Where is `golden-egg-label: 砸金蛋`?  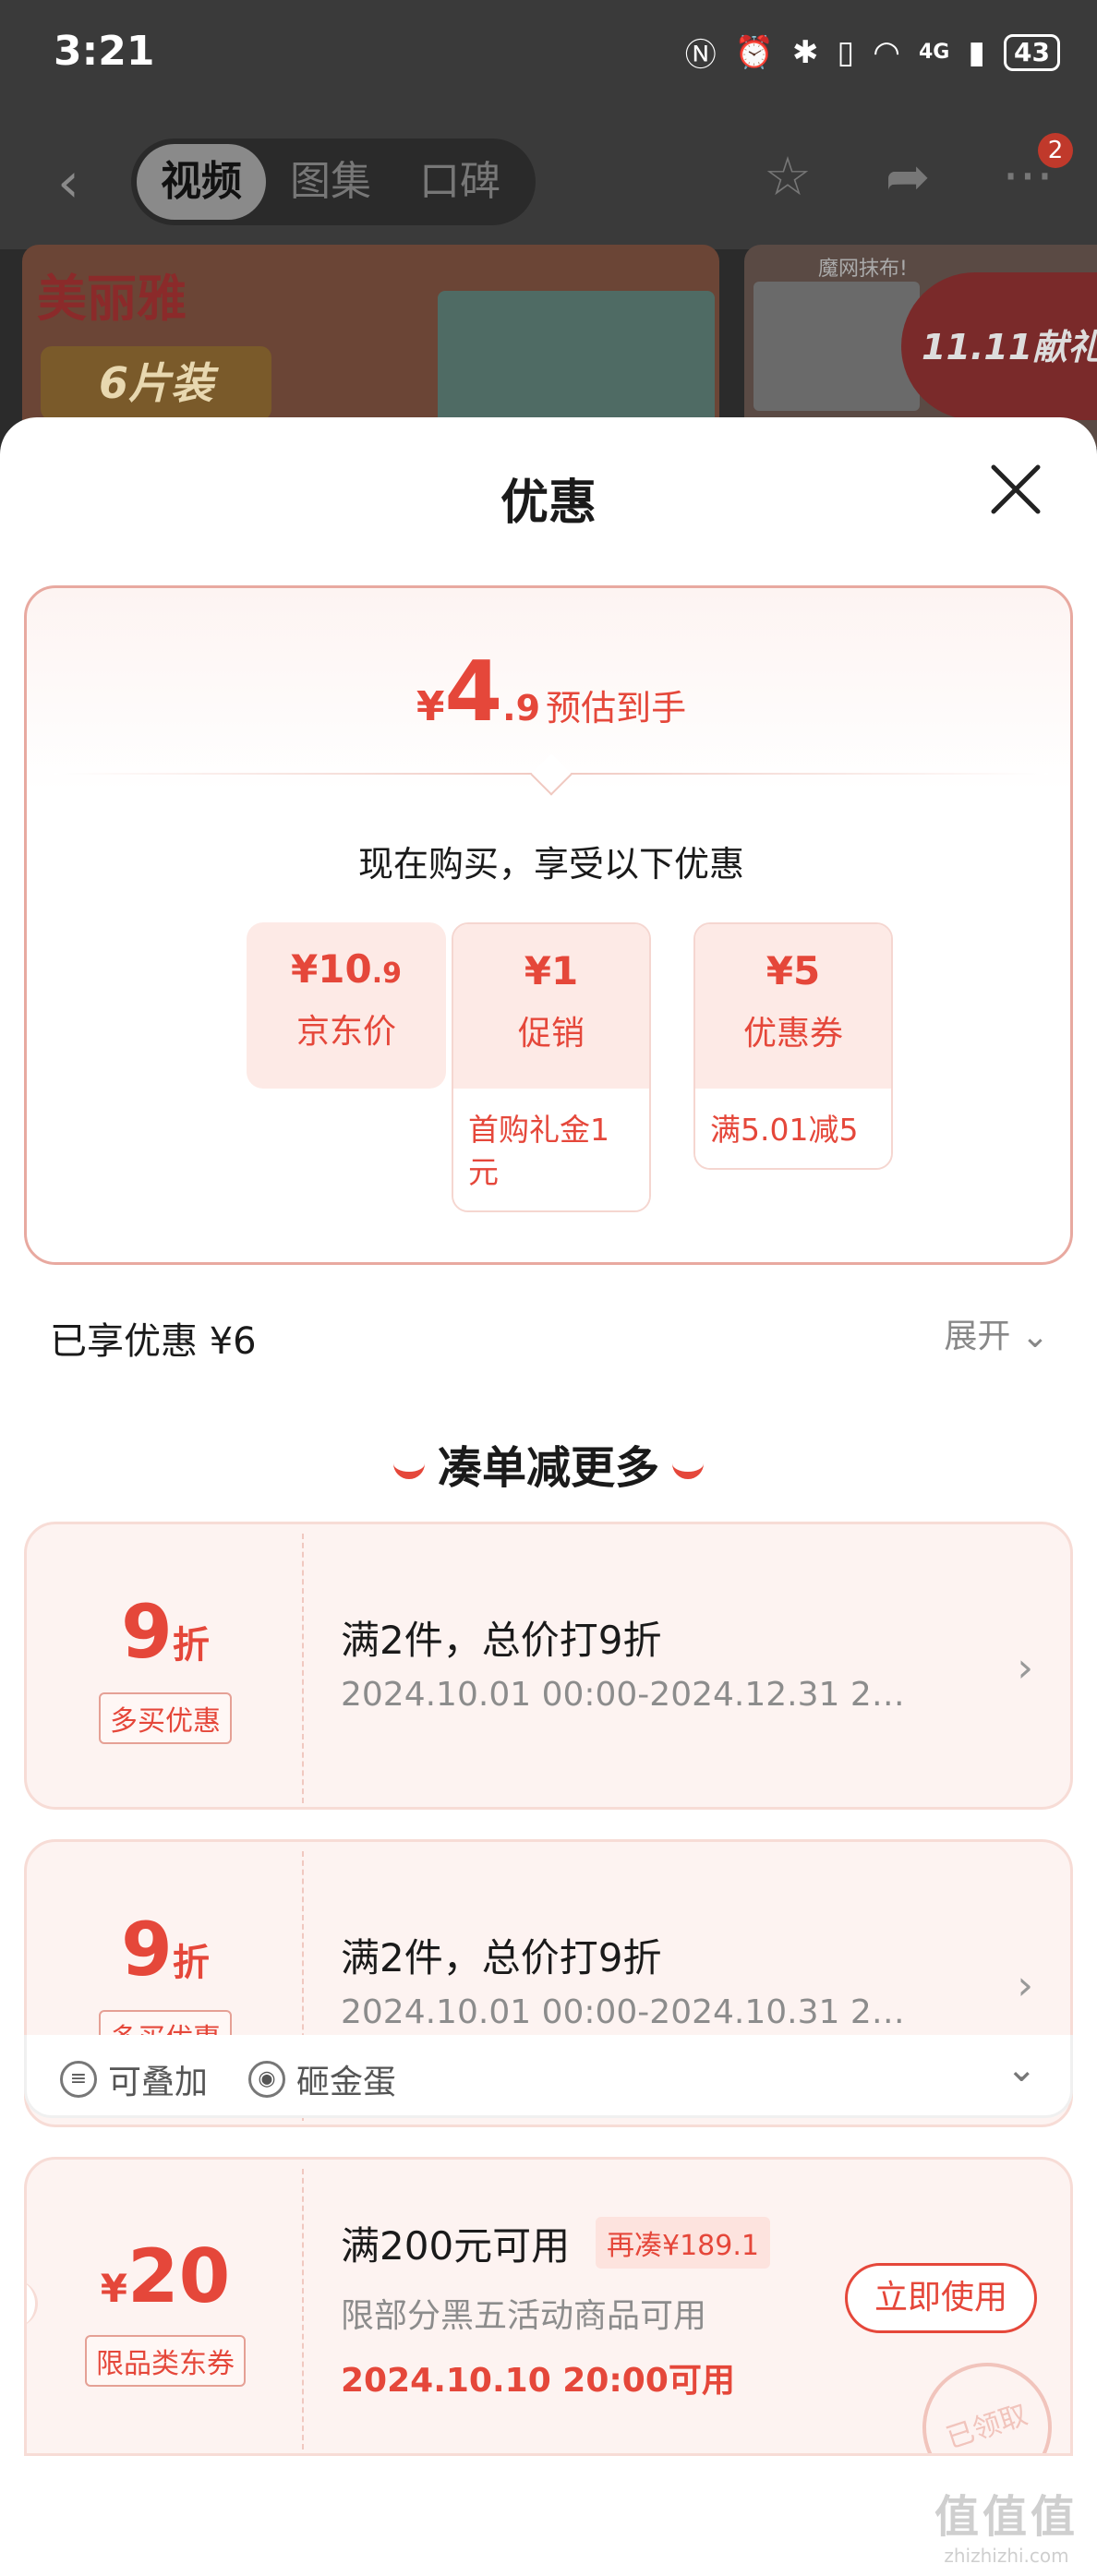 golden-egg-label: 砸金蛋 is located at coordinates (347, 2082).